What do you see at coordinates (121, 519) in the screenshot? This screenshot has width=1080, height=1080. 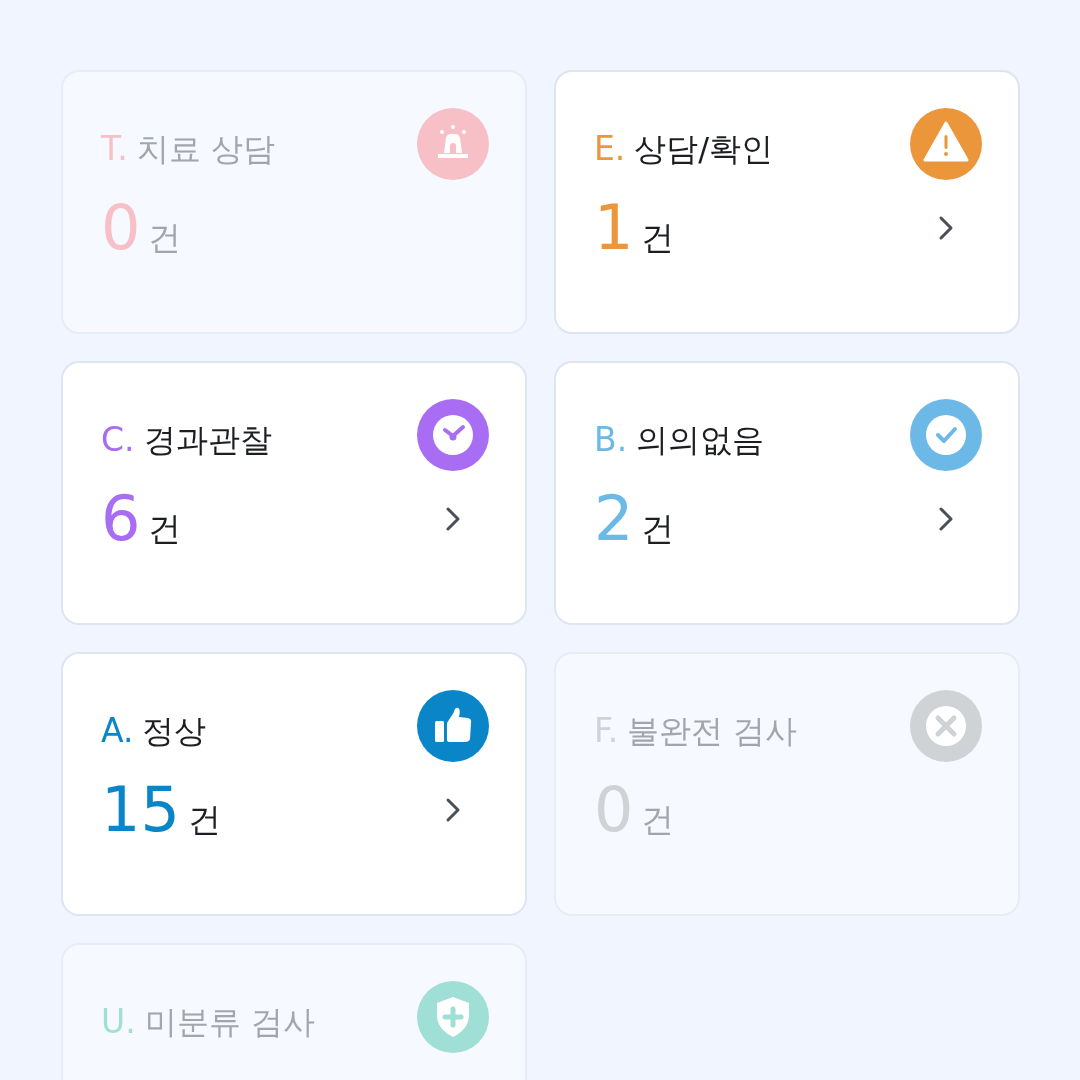 I see `case-count: 6` at bounding box center [121, 519].